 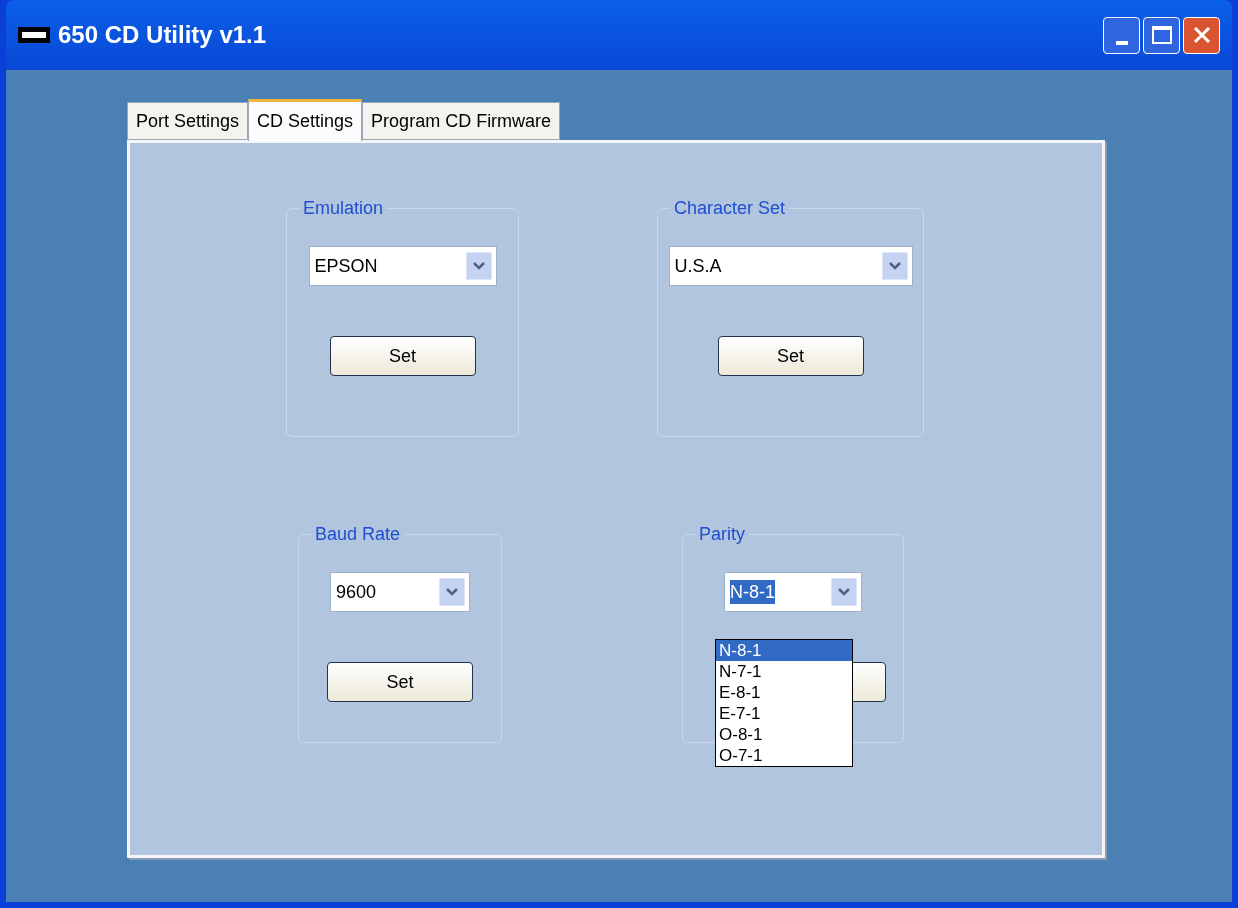 What do you see at coordinates (784, 755) in the screenshot?
I see `dropdown-option: O-7-1` at bounding box center [784, 755].